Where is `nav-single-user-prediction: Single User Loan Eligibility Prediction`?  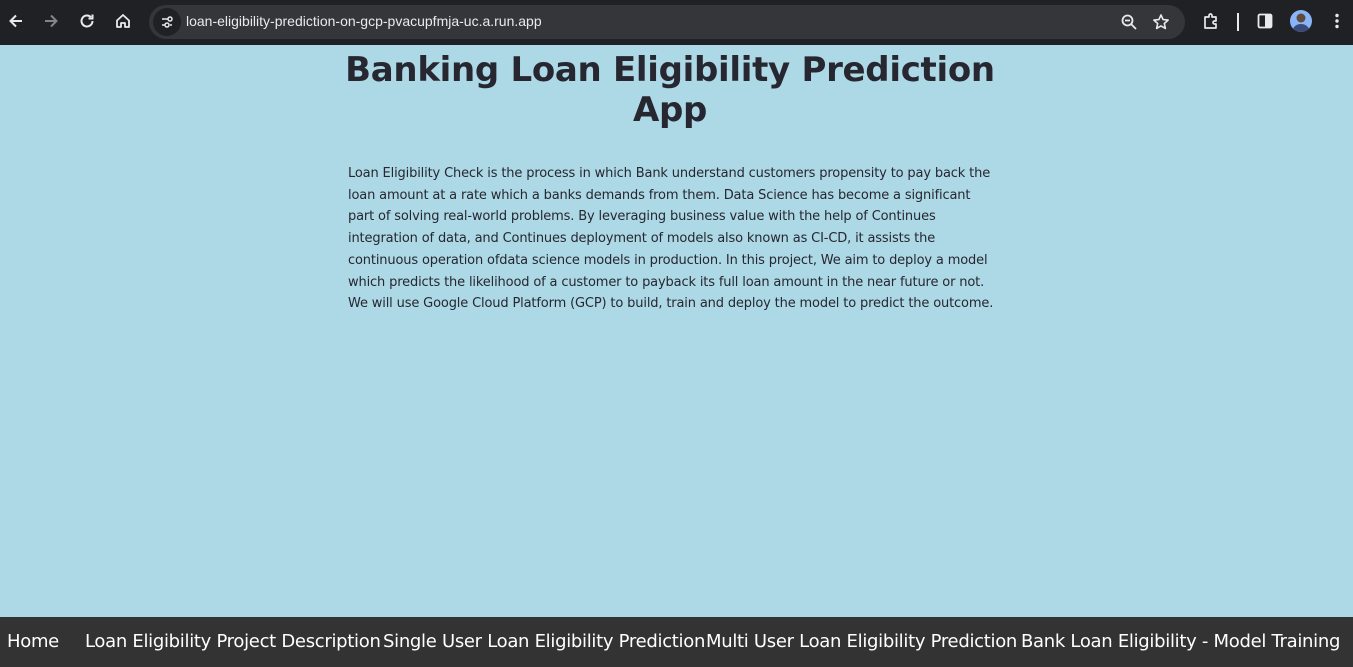 nav-single-user-prediction: Single User Loan Eligibility Prediction is located at coordinates (544, 641).